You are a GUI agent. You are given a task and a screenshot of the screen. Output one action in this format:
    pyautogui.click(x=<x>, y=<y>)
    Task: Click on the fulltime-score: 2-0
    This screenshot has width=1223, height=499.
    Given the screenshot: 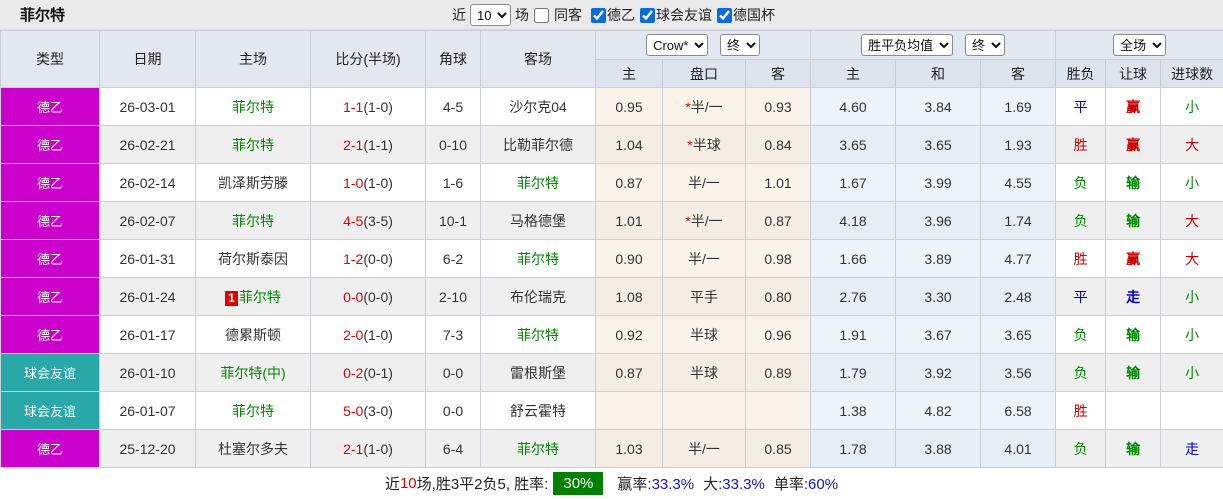 What is the action you would take?
    pyautogui.click(x=353, y=335)
    